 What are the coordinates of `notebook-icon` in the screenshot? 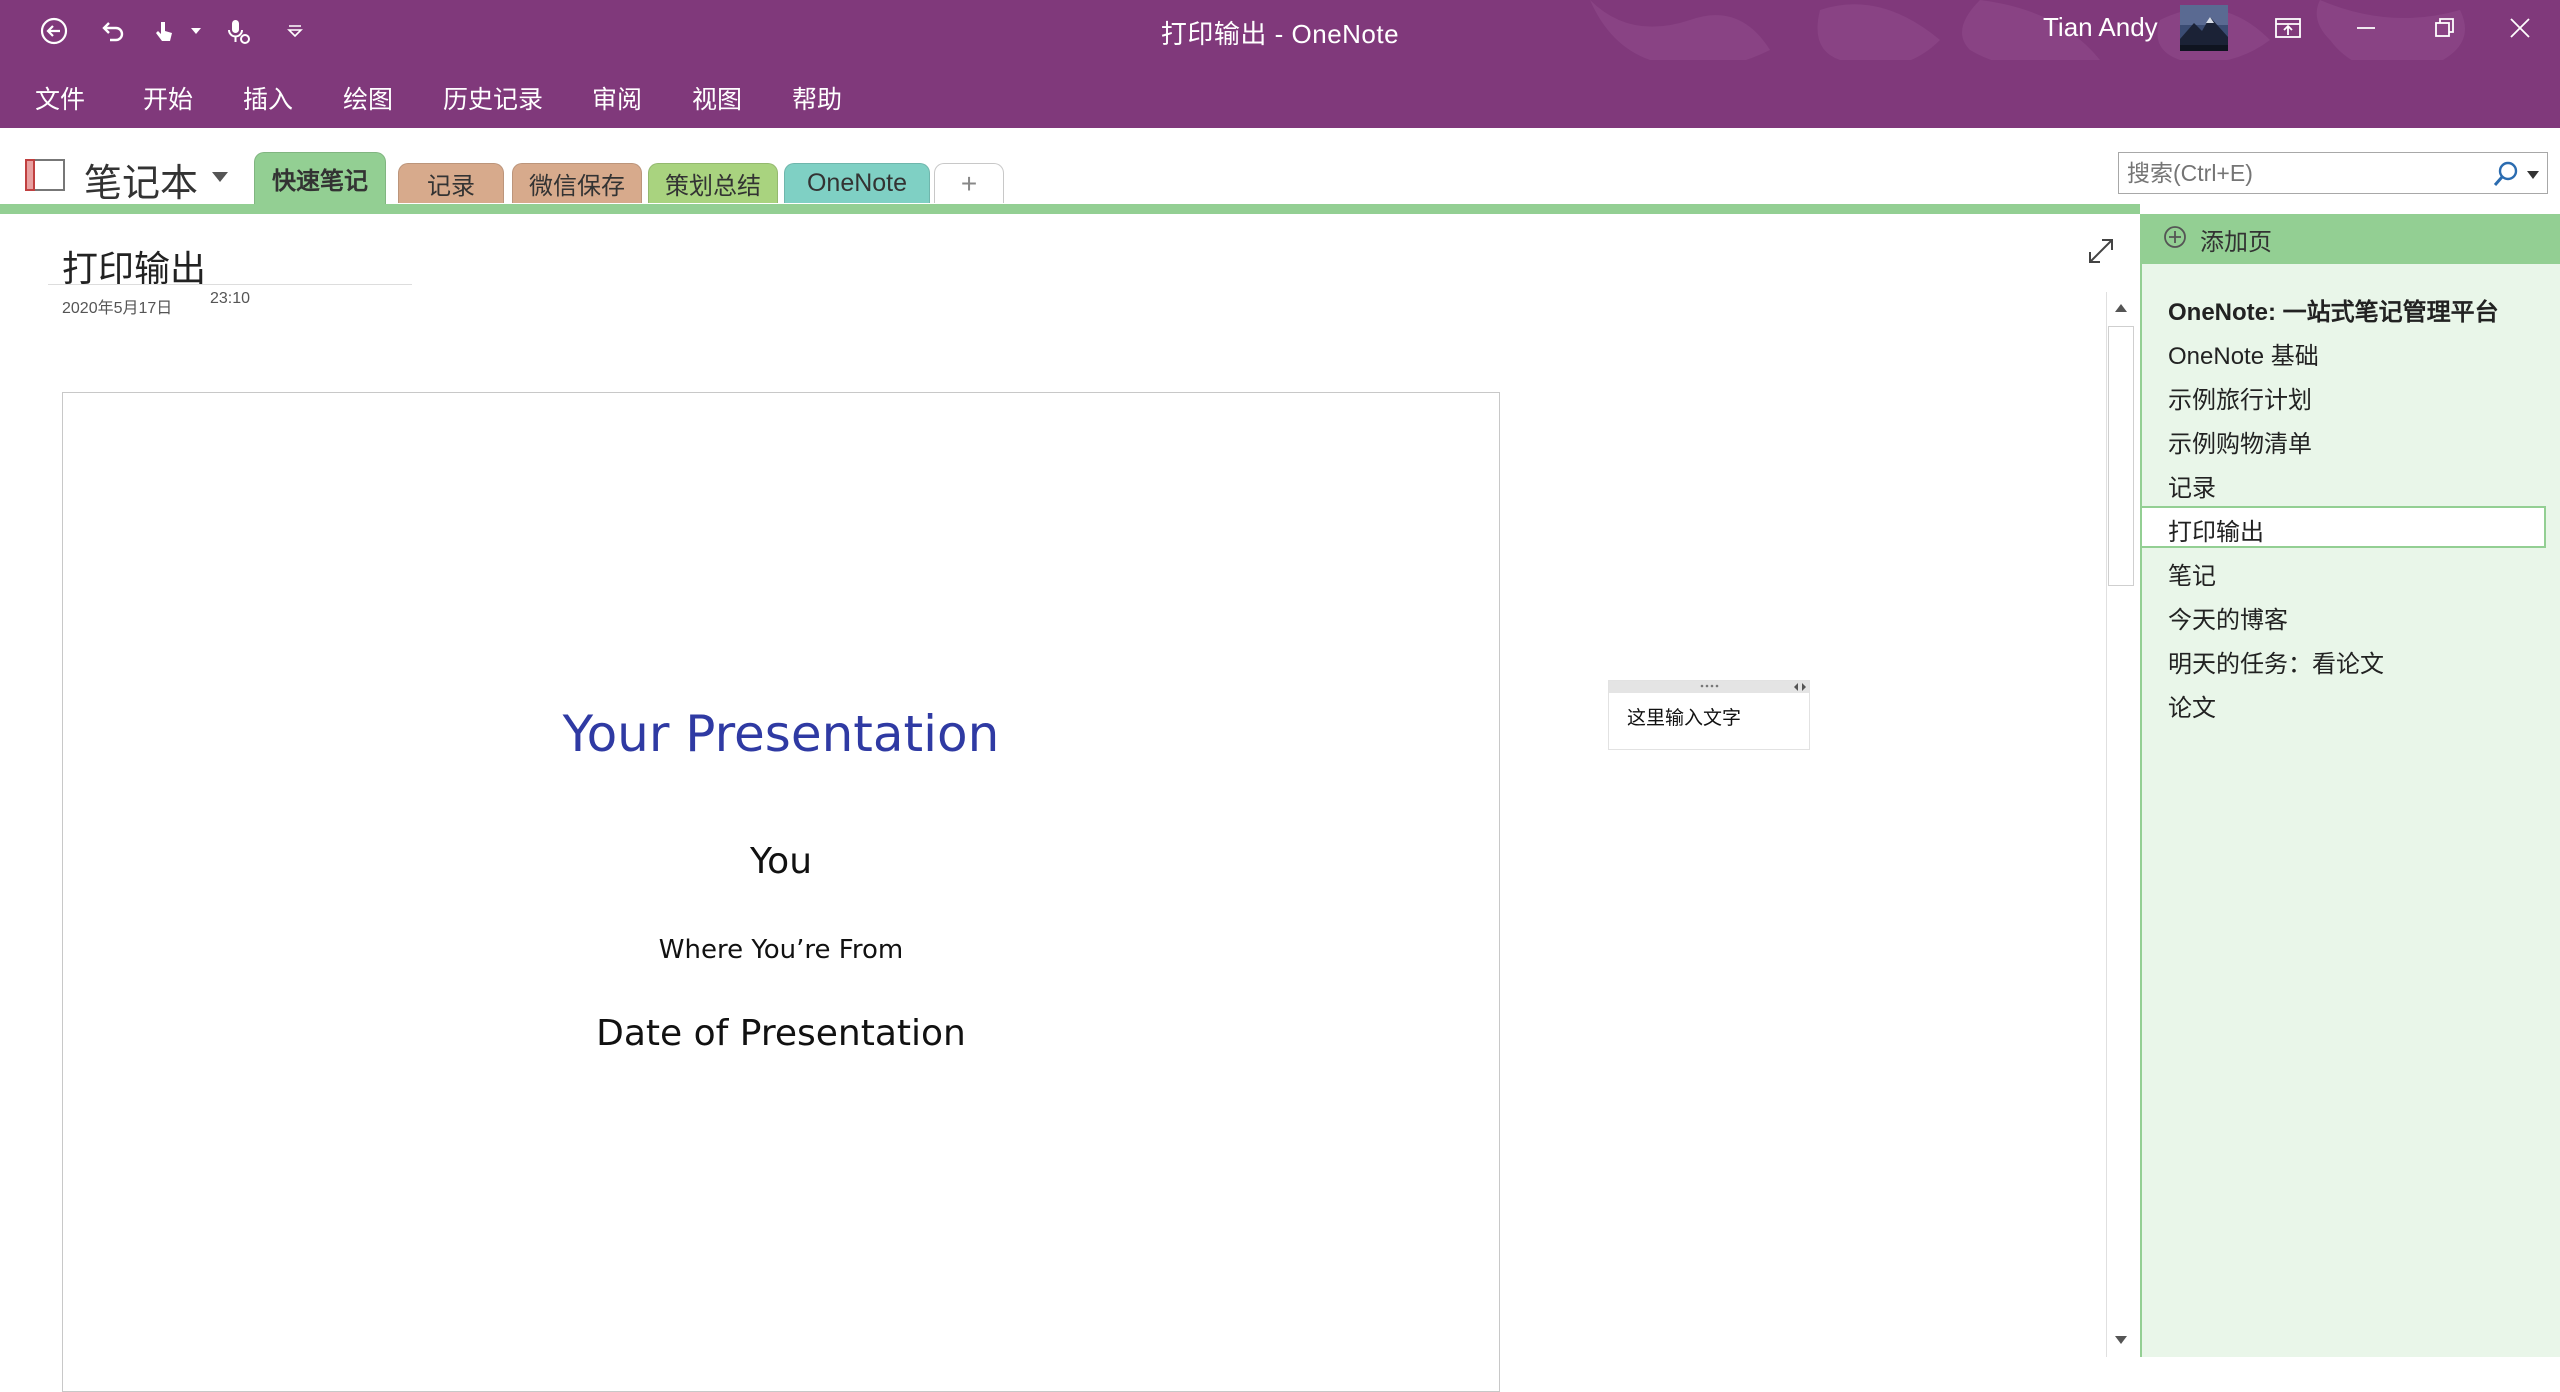 It's located at (45, 175).